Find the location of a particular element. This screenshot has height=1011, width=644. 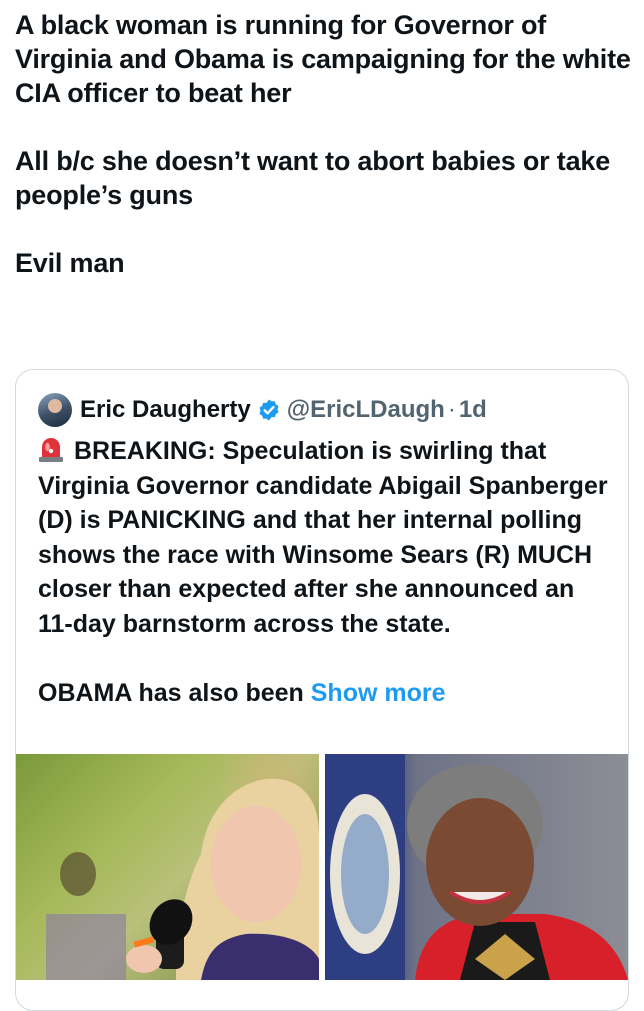

quote-truncated-text: OBAMA has also been is located at coordinates (174, 692).